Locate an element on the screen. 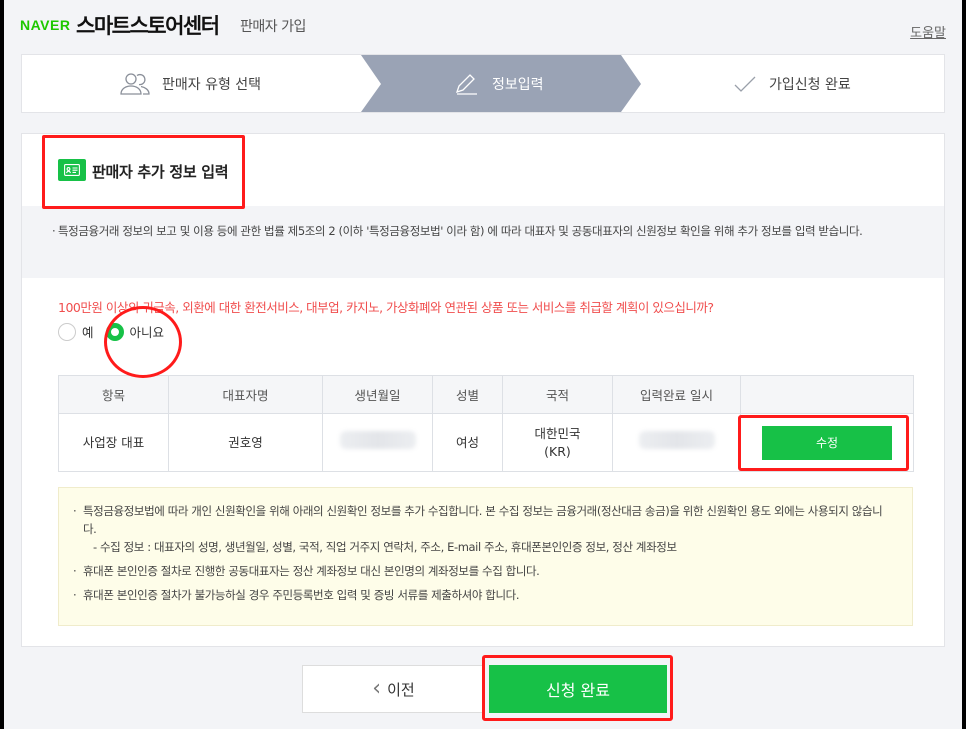 The image size is (966, 729). cell-action: 수정 is located at coordinates (827, 442).